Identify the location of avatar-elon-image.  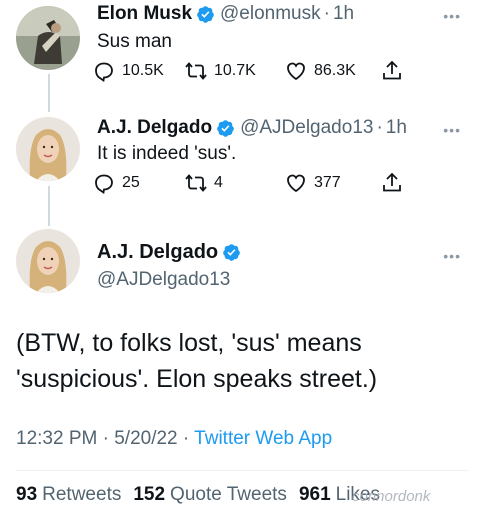
(48, 38).